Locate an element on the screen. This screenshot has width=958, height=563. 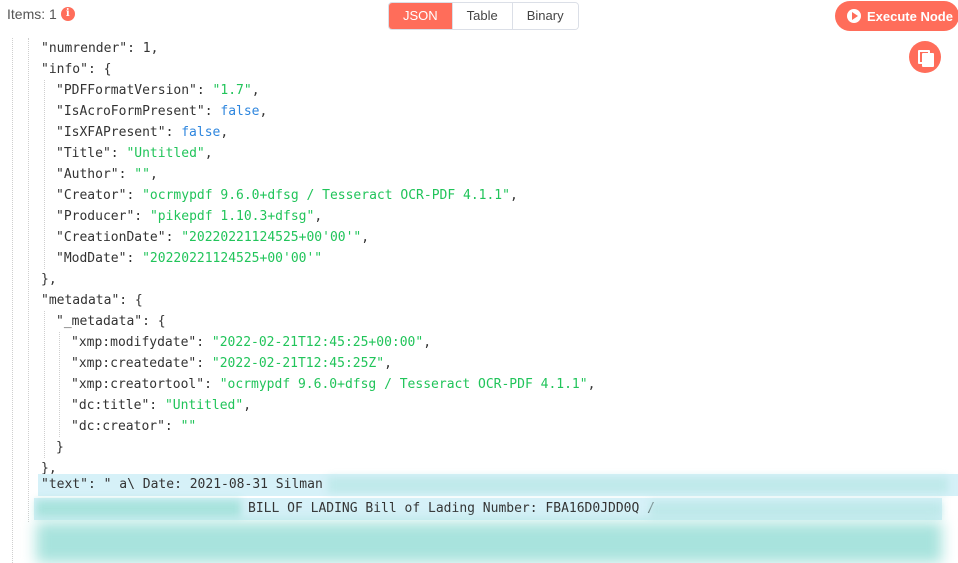
json-value: 1 is located at coordinates (146, 48).